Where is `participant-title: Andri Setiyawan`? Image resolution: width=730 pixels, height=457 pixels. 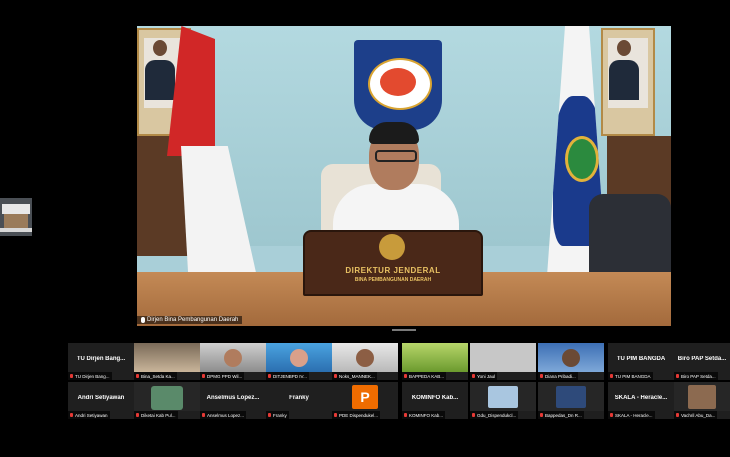 participant-title: Andri Setiyawan is located at coordinates (101, 398).